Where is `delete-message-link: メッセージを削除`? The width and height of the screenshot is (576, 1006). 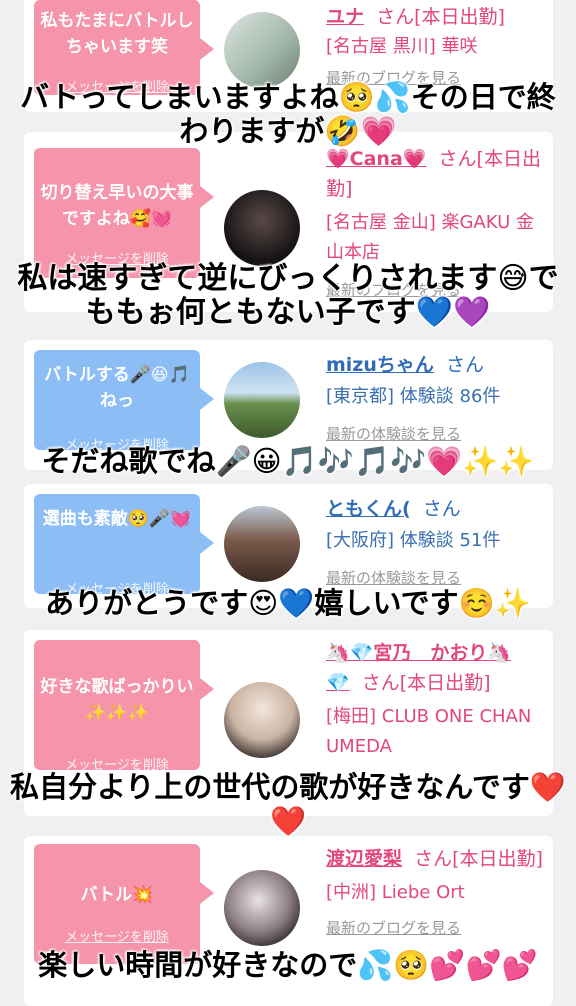 delete-message-link: メッセージを削除 is located at coordinates (117, 935).